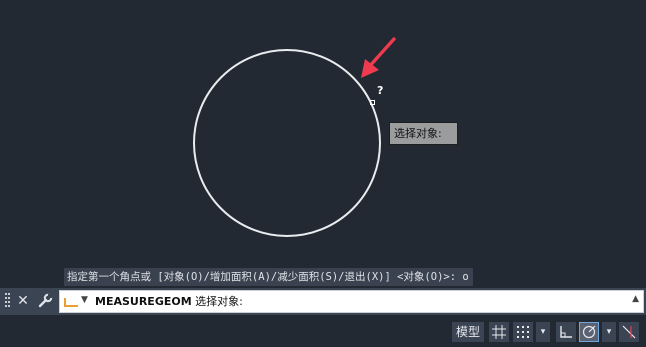 This screenshot has height=347, width=646. Describe the element at coordinates (8, 301) in the screenshot. I see `command-line-grip` at that location.